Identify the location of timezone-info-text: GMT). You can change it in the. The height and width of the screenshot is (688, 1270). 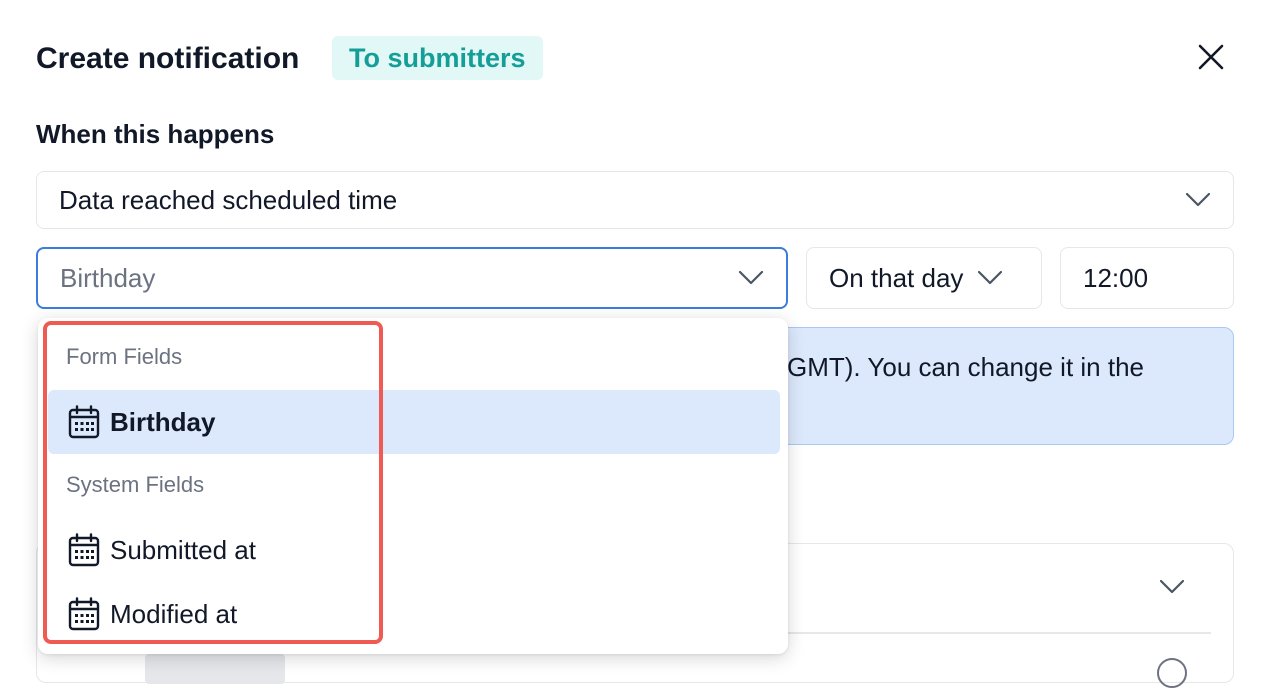
(965, 367).